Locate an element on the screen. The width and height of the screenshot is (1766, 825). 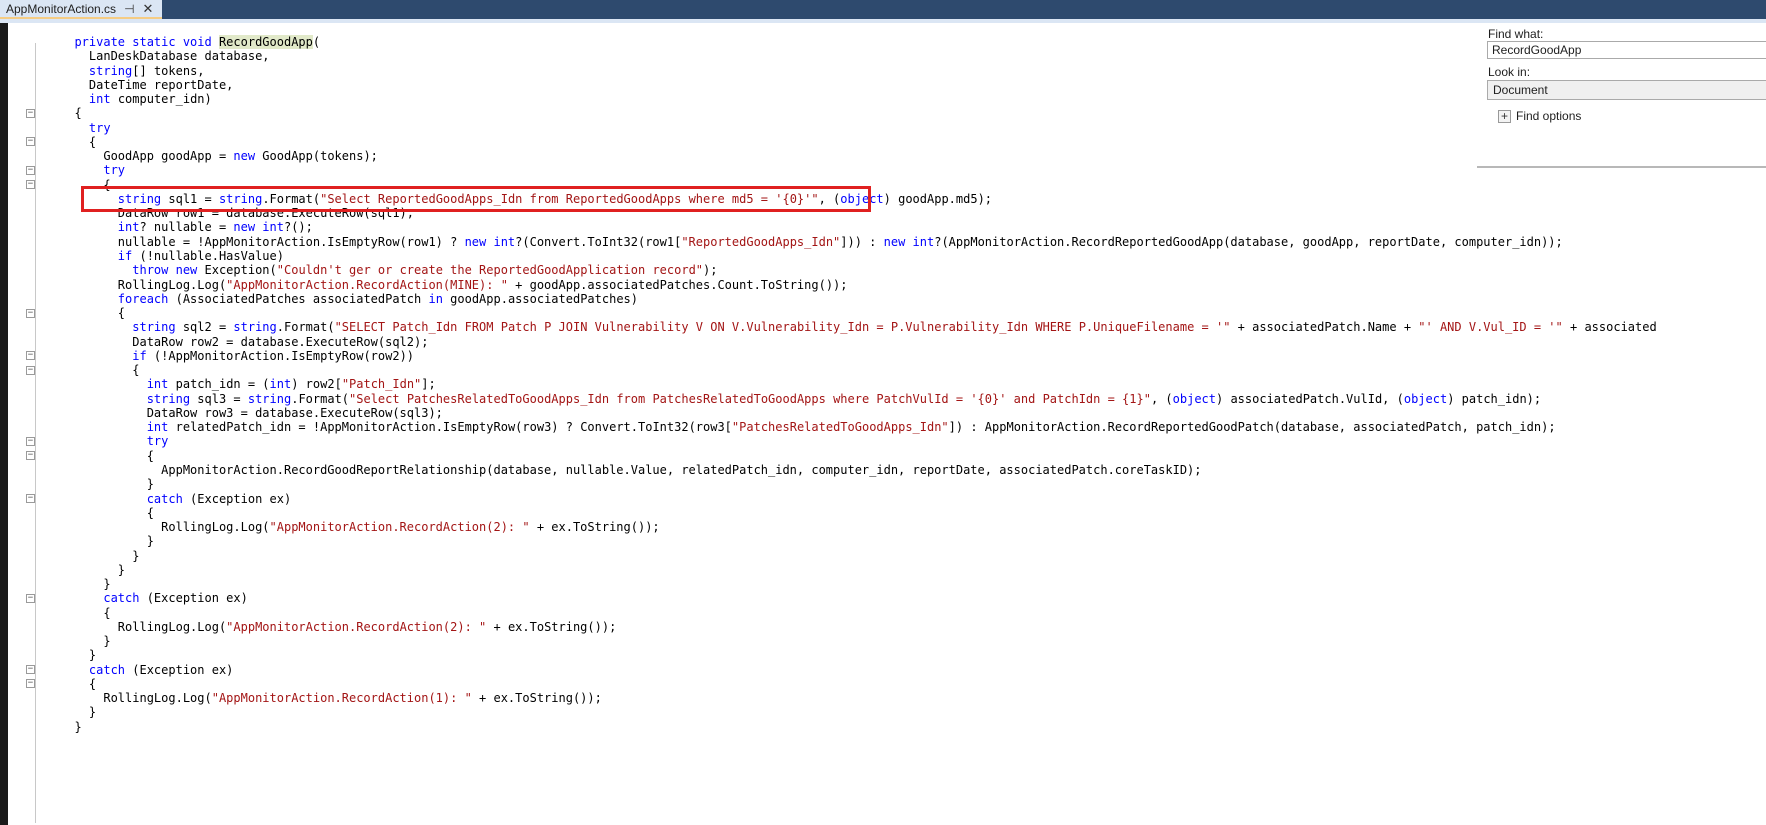
code-token: } is located at coordinates (85, 584).